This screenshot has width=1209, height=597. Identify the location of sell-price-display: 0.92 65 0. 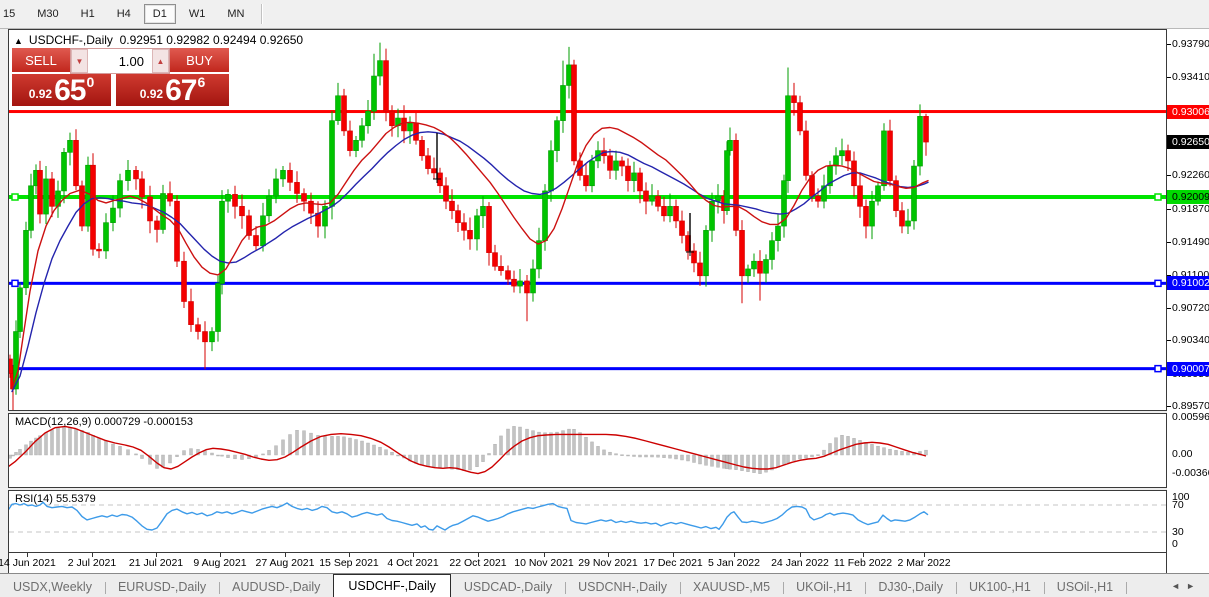
(61, 90).